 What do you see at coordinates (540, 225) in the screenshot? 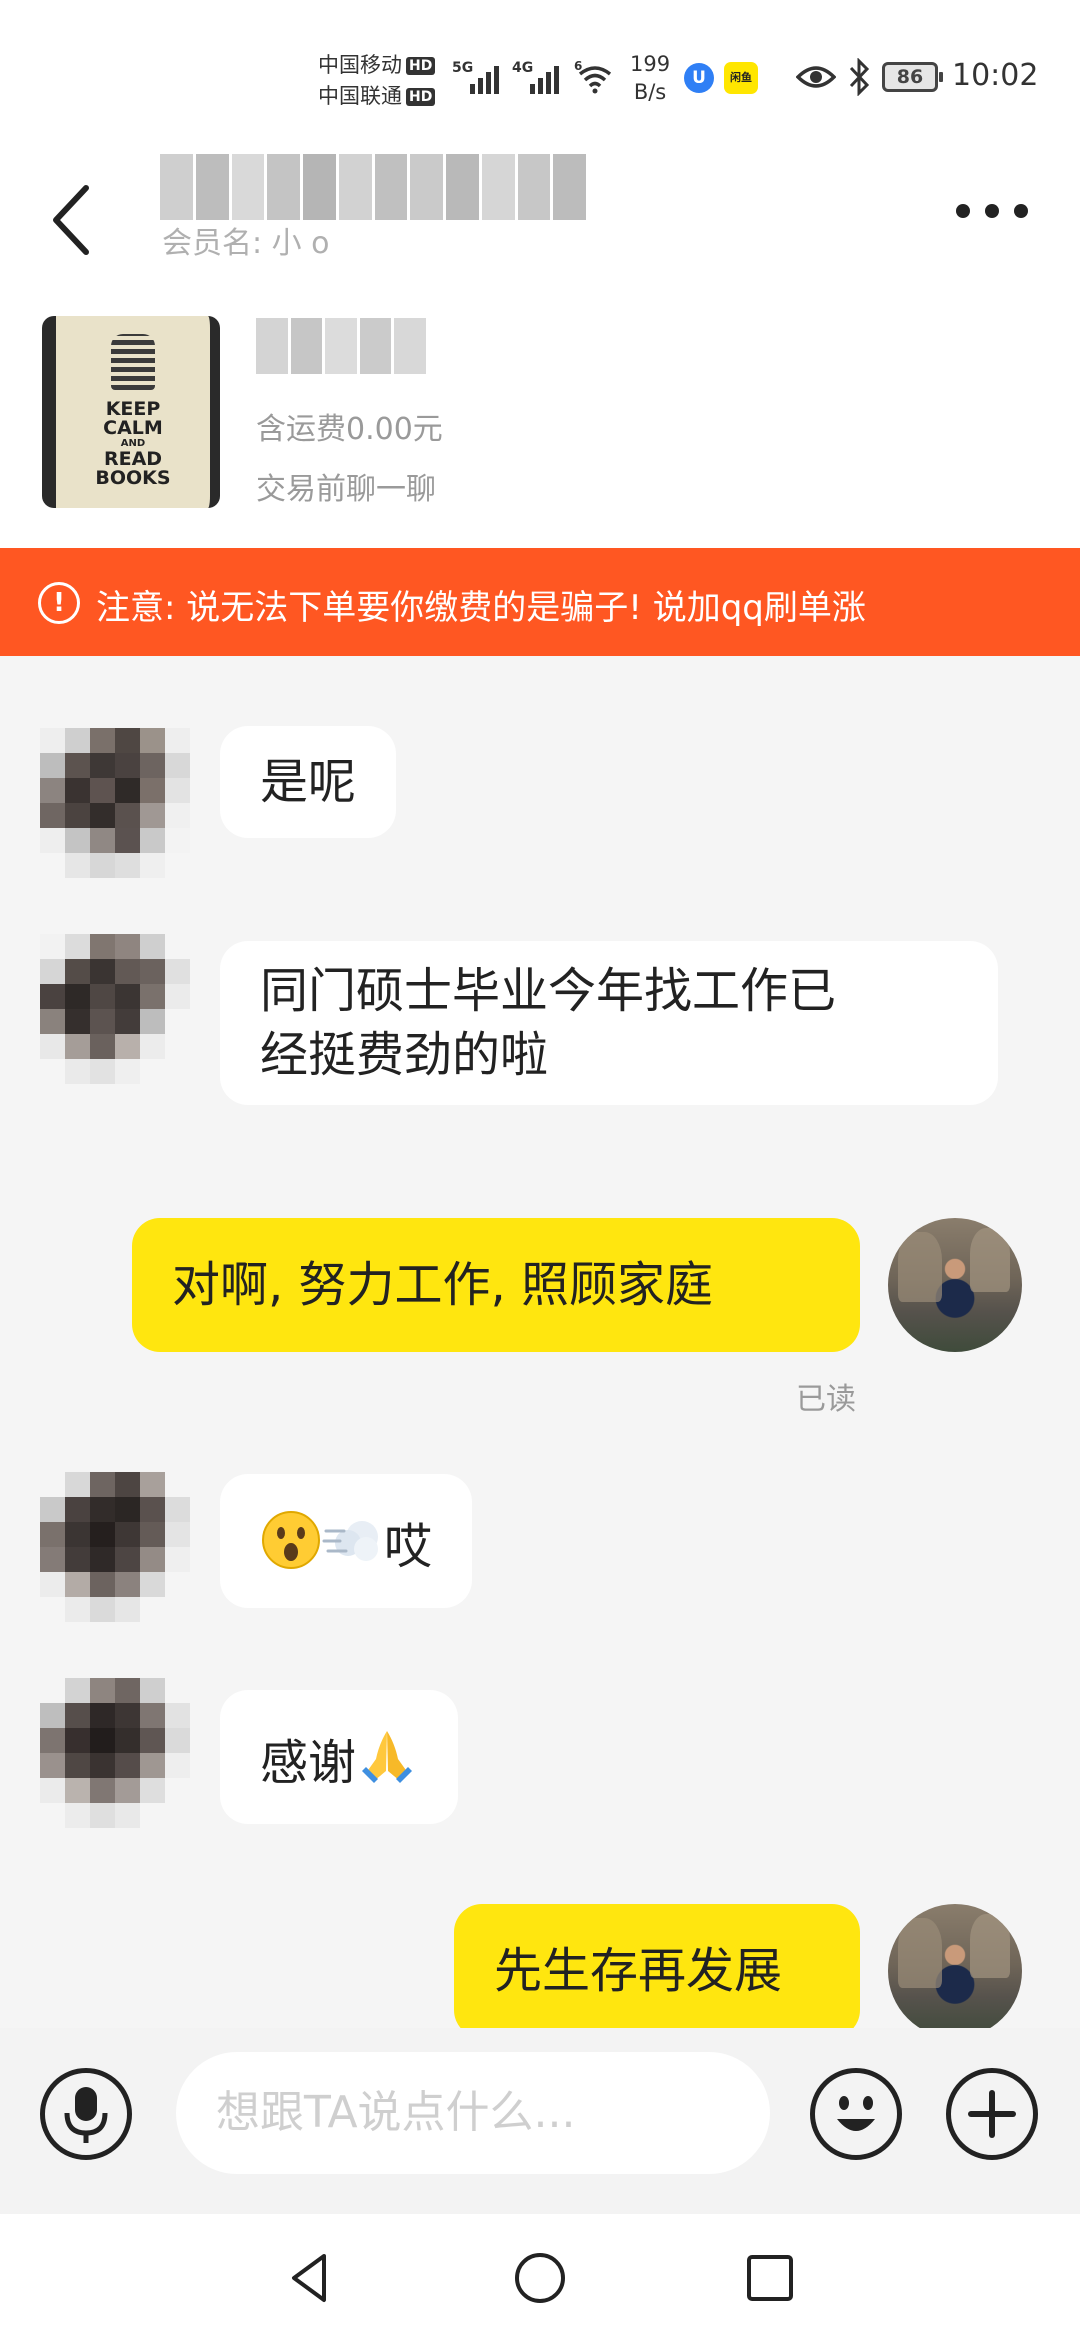
I see `chat-header: 会员名: 小 o` at bounding box center [540, 225].